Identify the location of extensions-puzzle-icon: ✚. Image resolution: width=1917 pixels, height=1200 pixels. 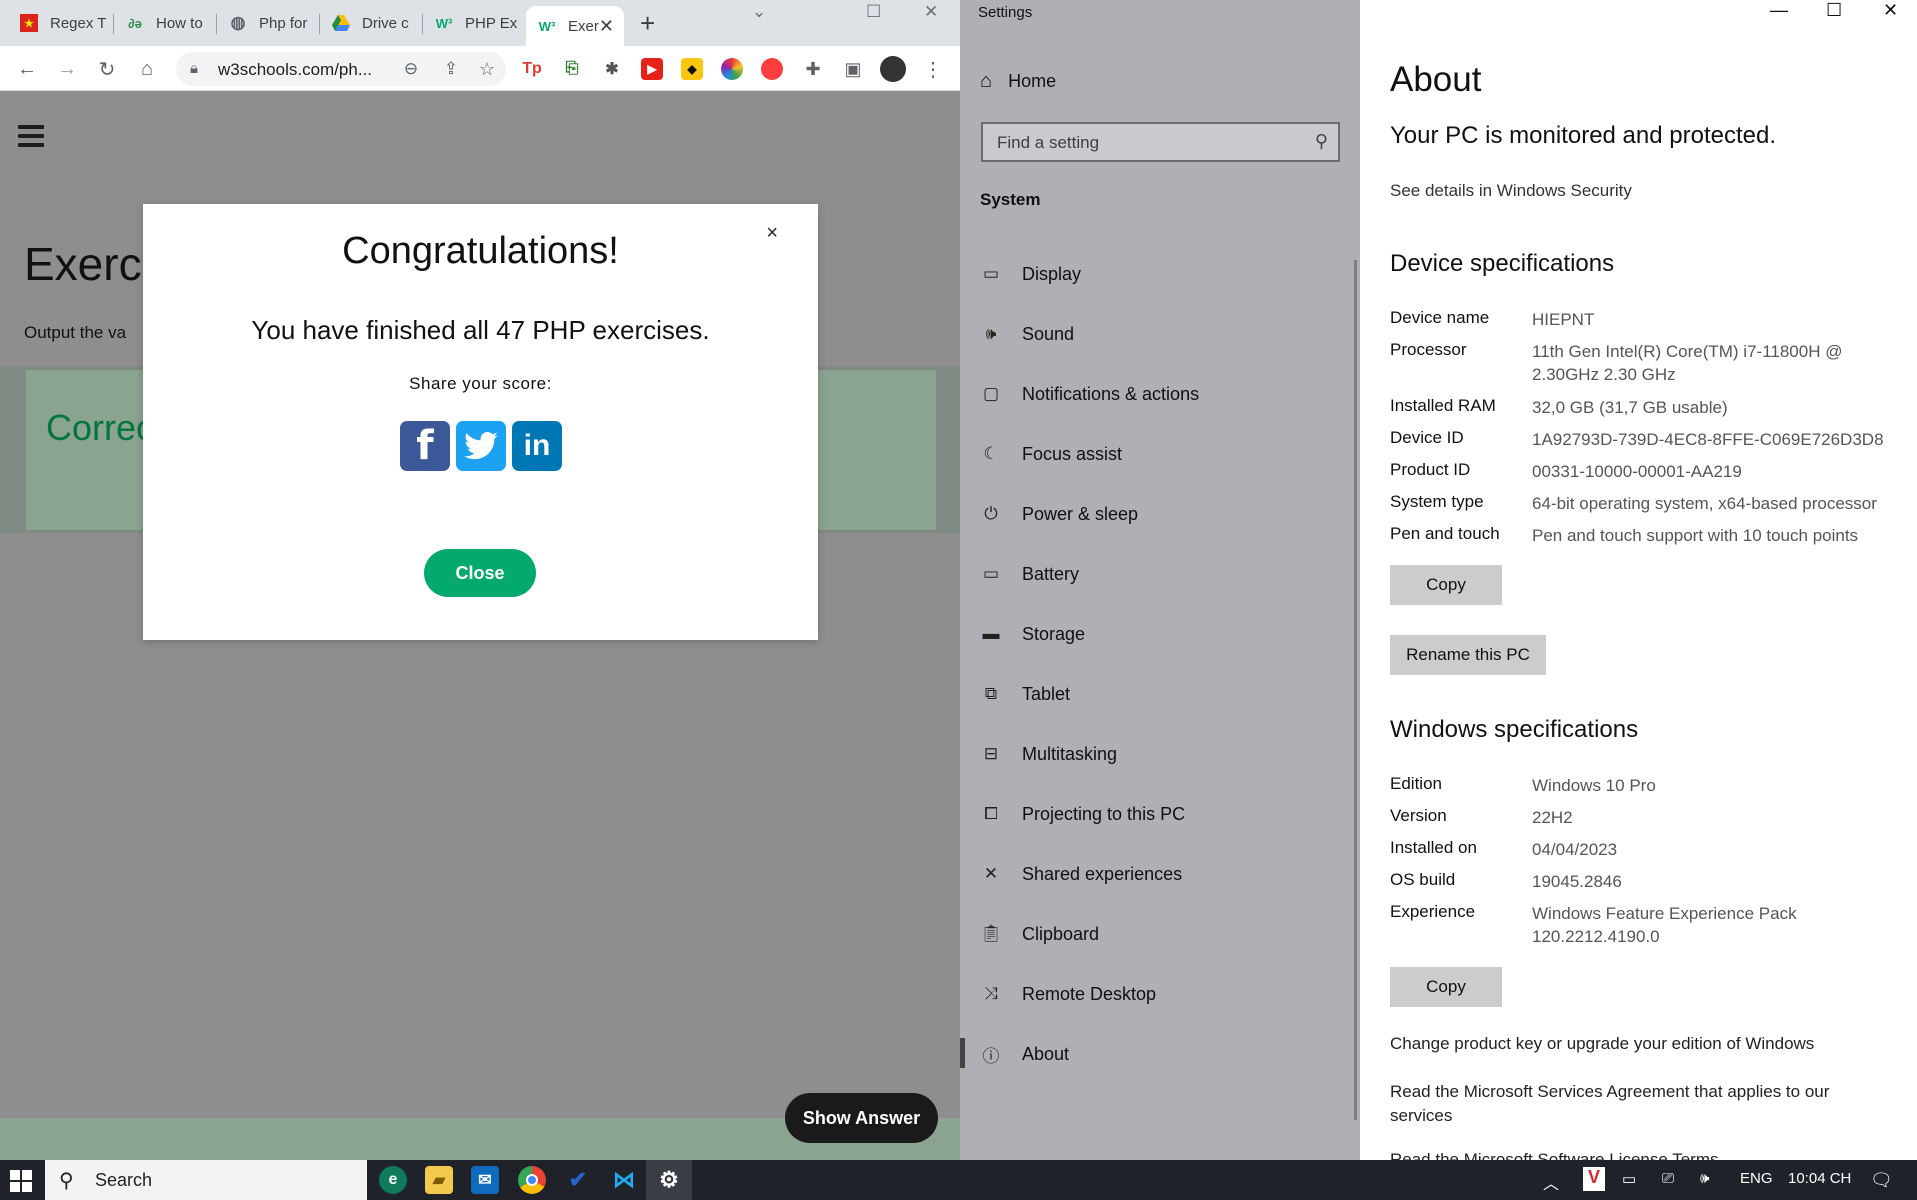
(813, 69).